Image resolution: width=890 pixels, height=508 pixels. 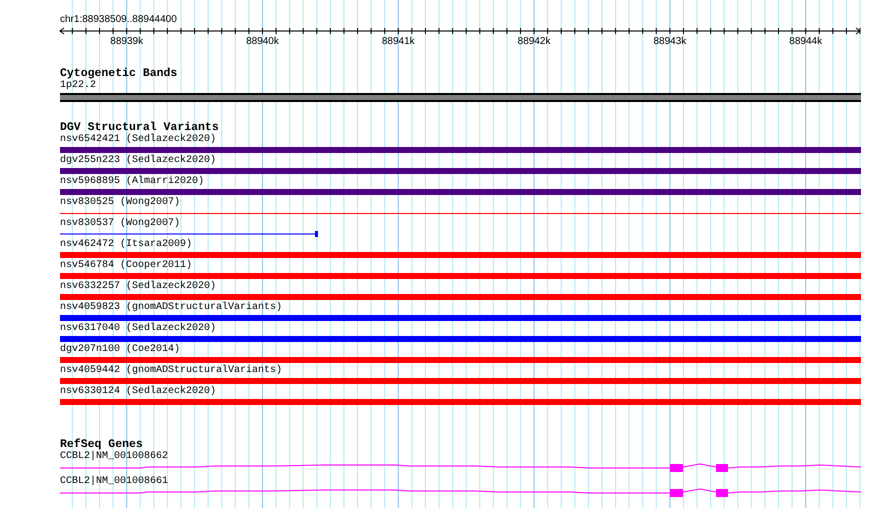 I want to click on variant-label: nsv6332257 (Sedlazeck2020), so click(x=138, y=286).